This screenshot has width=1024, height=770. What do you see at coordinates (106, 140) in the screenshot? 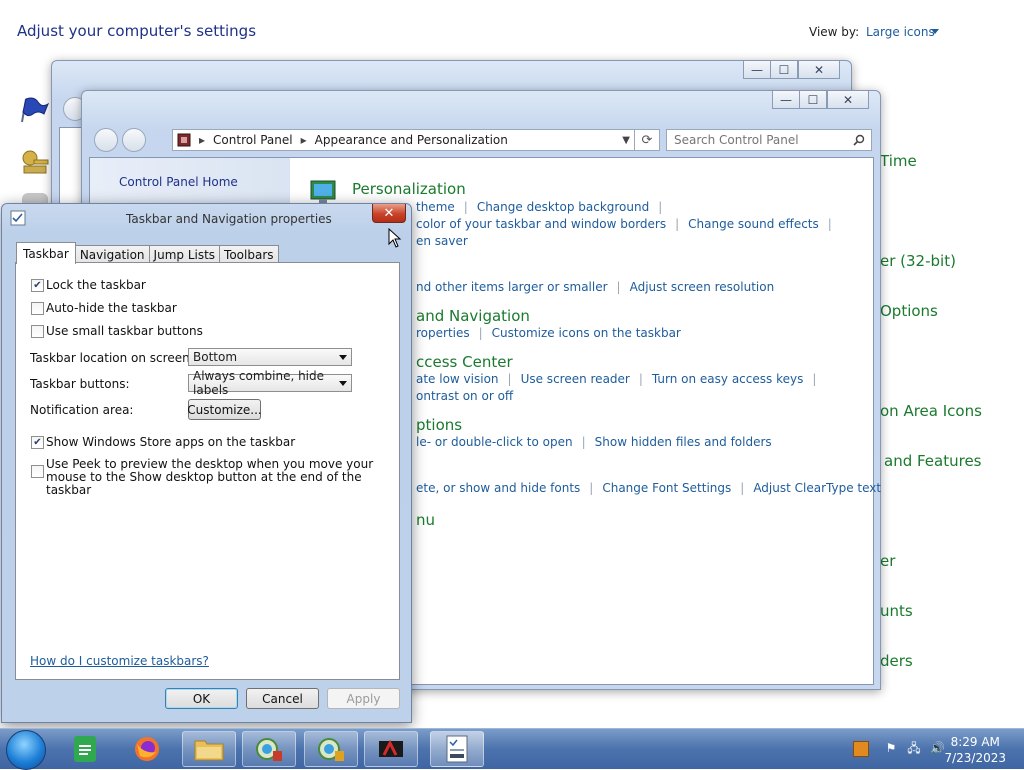
I see `back-arrow-icon` at bounding box center [106, 140].